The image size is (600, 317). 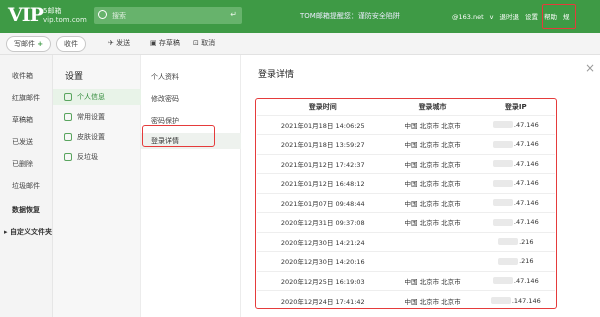 What do you see at coordinates (102, 14) in the screenshot?
I see `search-icon` at bounding box center [102, 14].